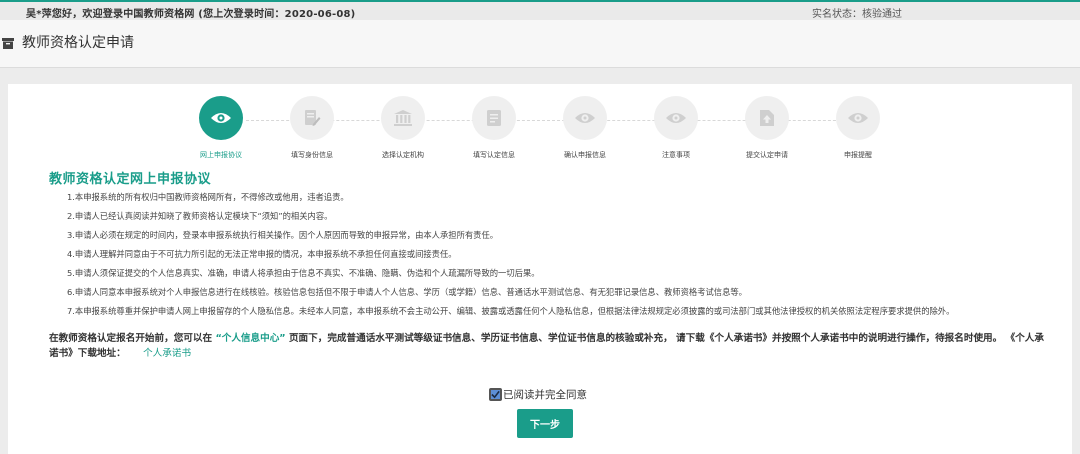 Image resolution: width=1080 pixels, height=454 pixels. Describe the element at coordinates (130, 179) in the screenshot. I see `agreement-title: 教师资格认定网上申报协议` at that location.